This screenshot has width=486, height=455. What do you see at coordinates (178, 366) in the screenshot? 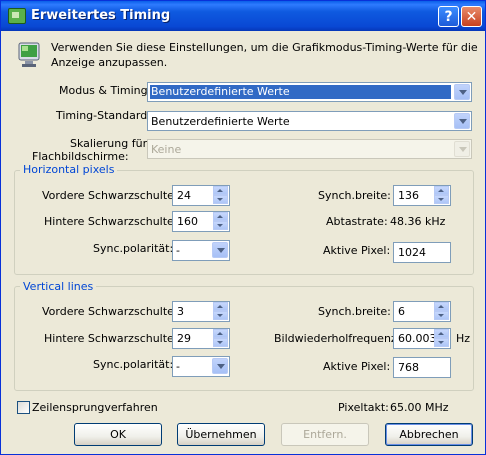
I see `v-sync-polarity-value: -` at bounding box center [178, 366].